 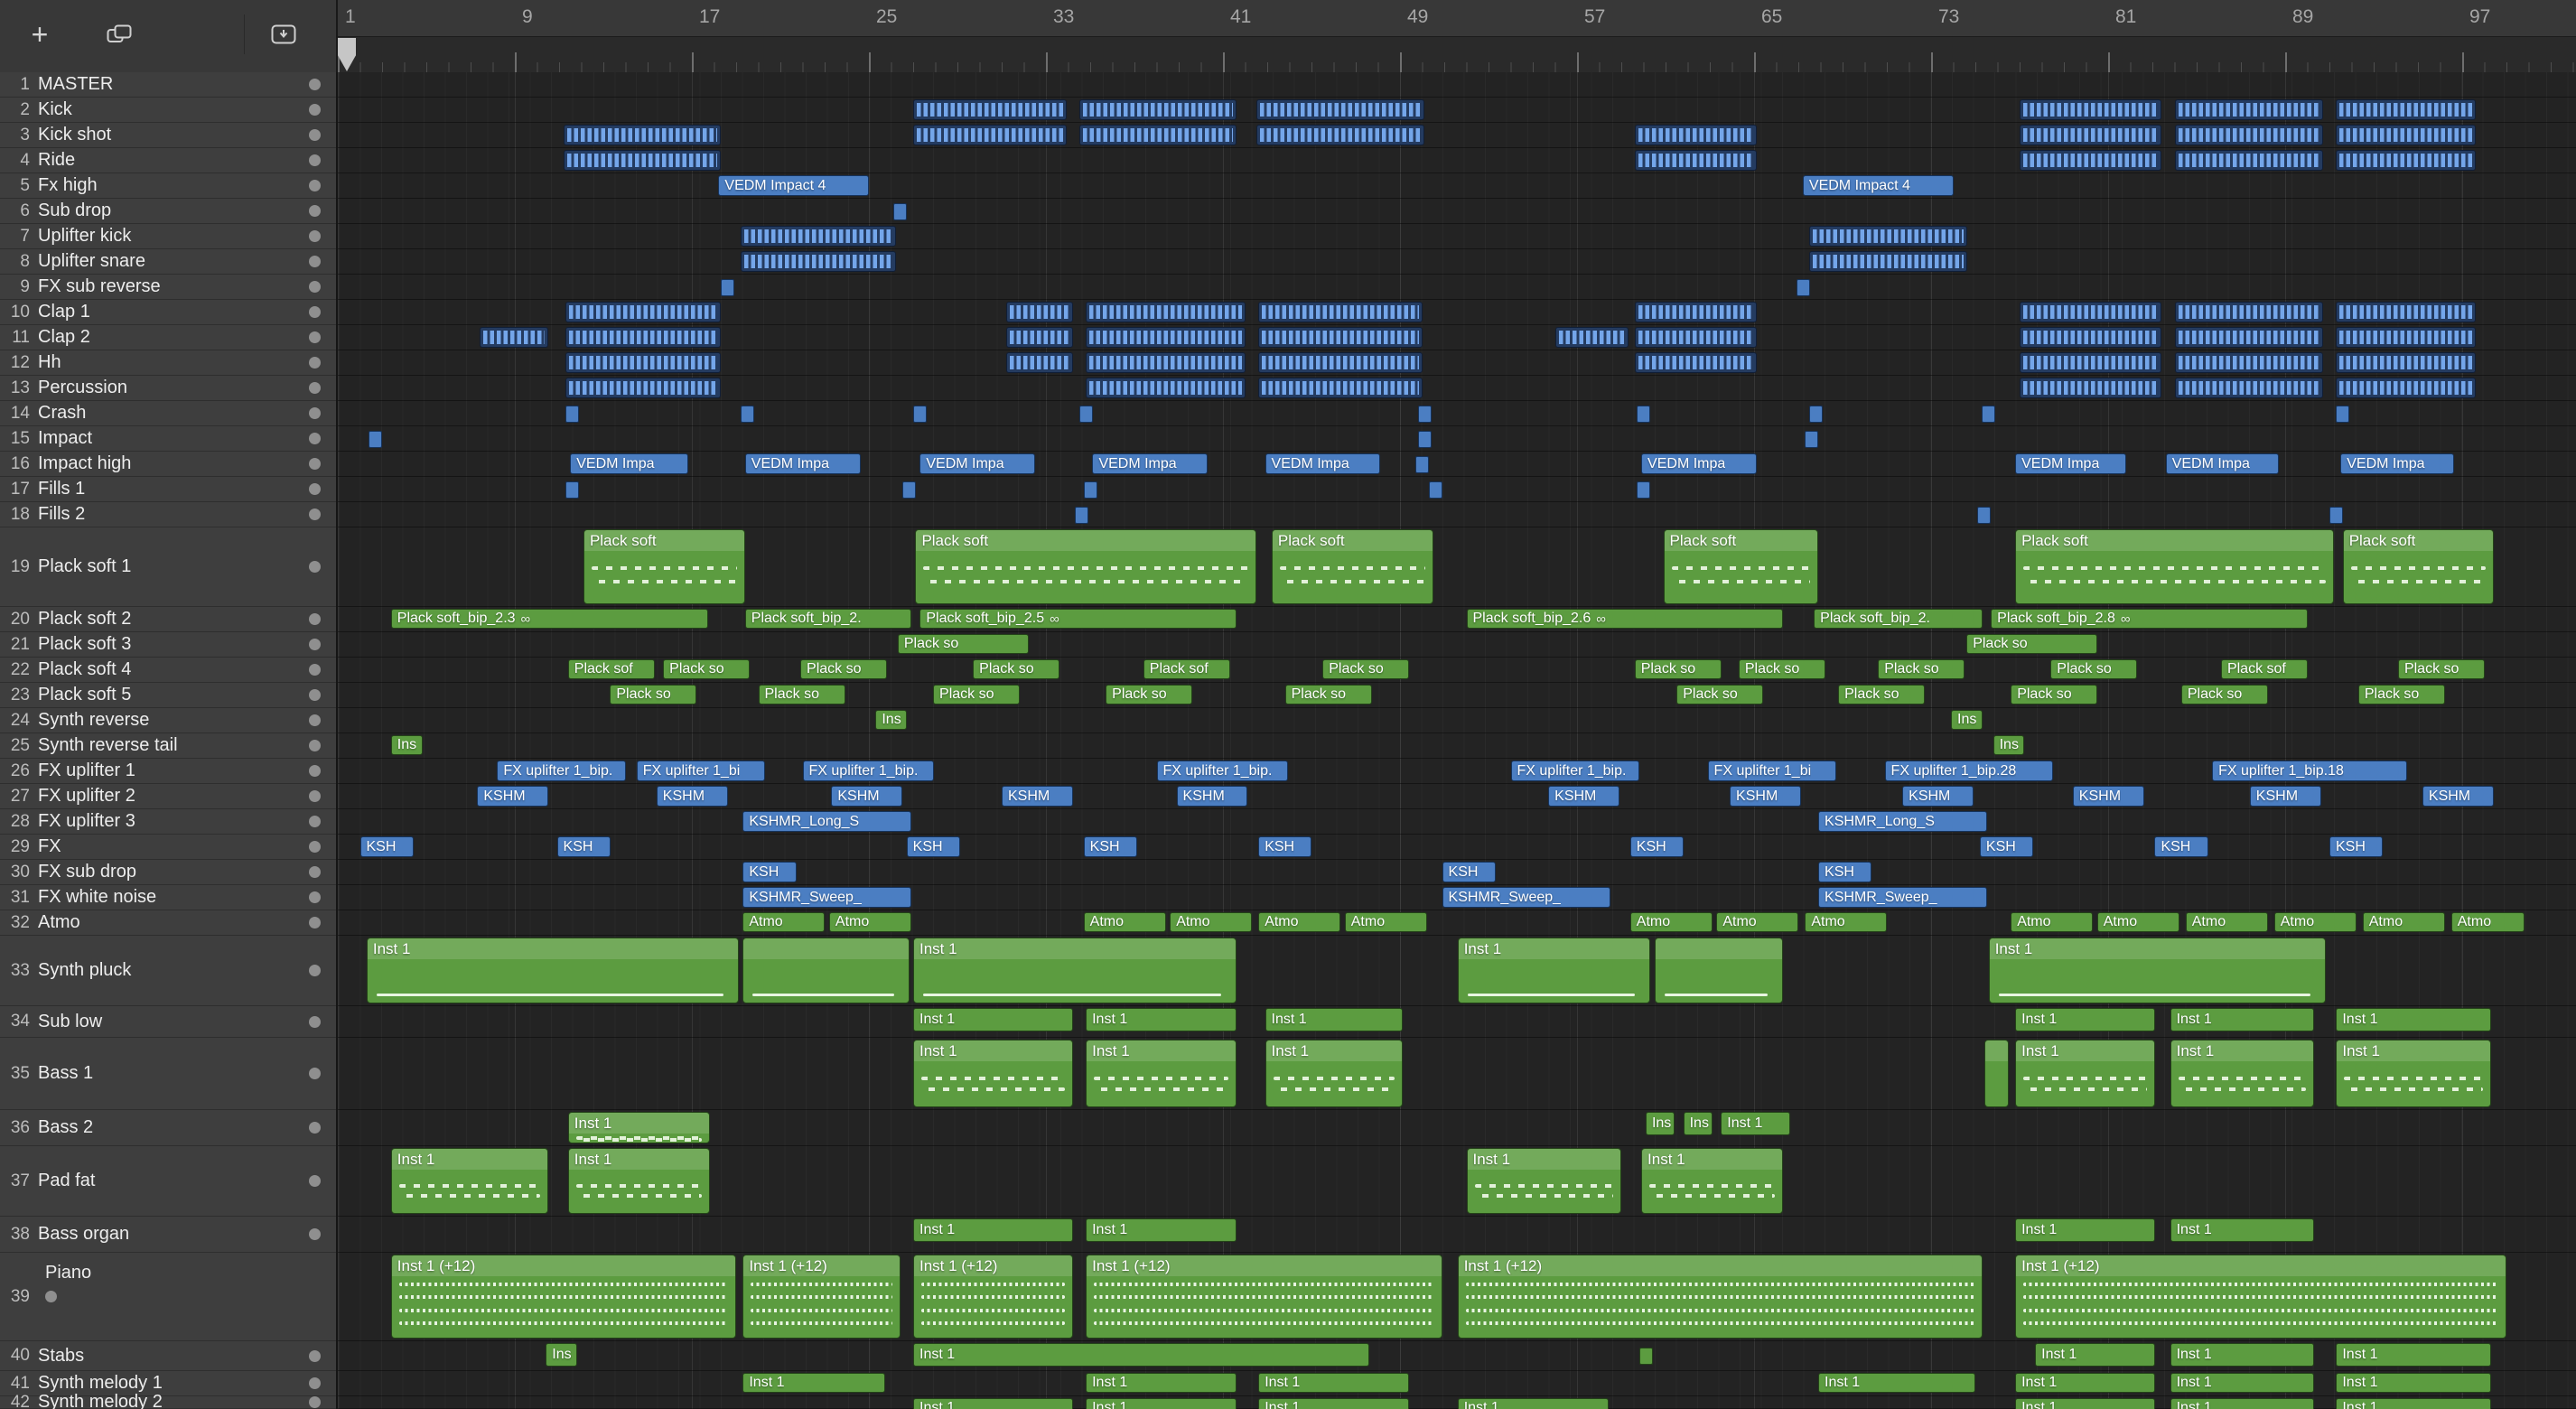 What do you see at coordinates (168, 186) in the screenshot?
I see `track-row-5: 5 Fx high` at bounding box center [168, 186].